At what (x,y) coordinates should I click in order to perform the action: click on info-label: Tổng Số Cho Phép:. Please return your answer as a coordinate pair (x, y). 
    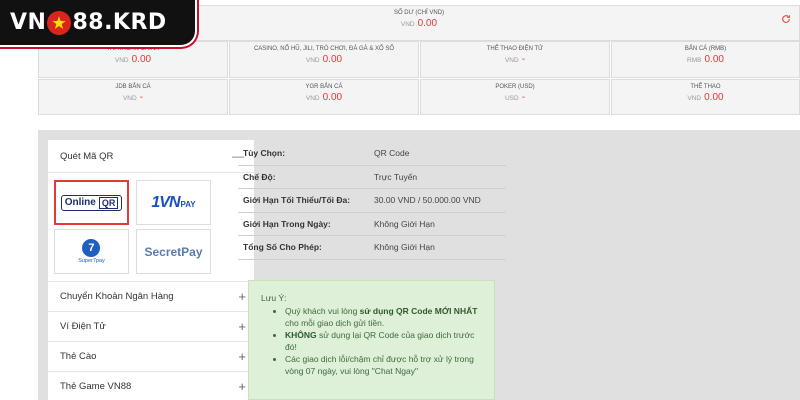
    Looking at the image, I should click on (282, 247).